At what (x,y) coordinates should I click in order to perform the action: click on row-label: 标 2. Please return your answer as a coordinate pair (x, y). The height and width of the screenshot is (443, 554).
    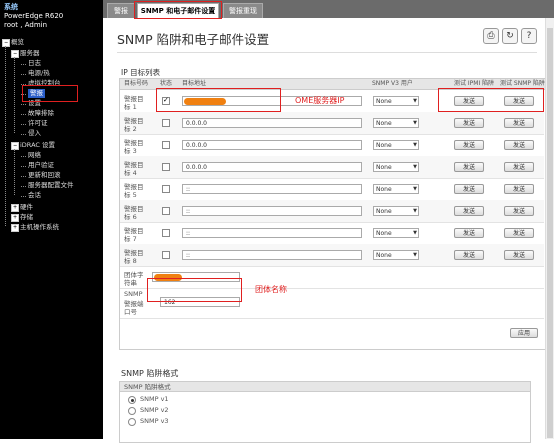
    Looking at the image, I should click on (130, 129).